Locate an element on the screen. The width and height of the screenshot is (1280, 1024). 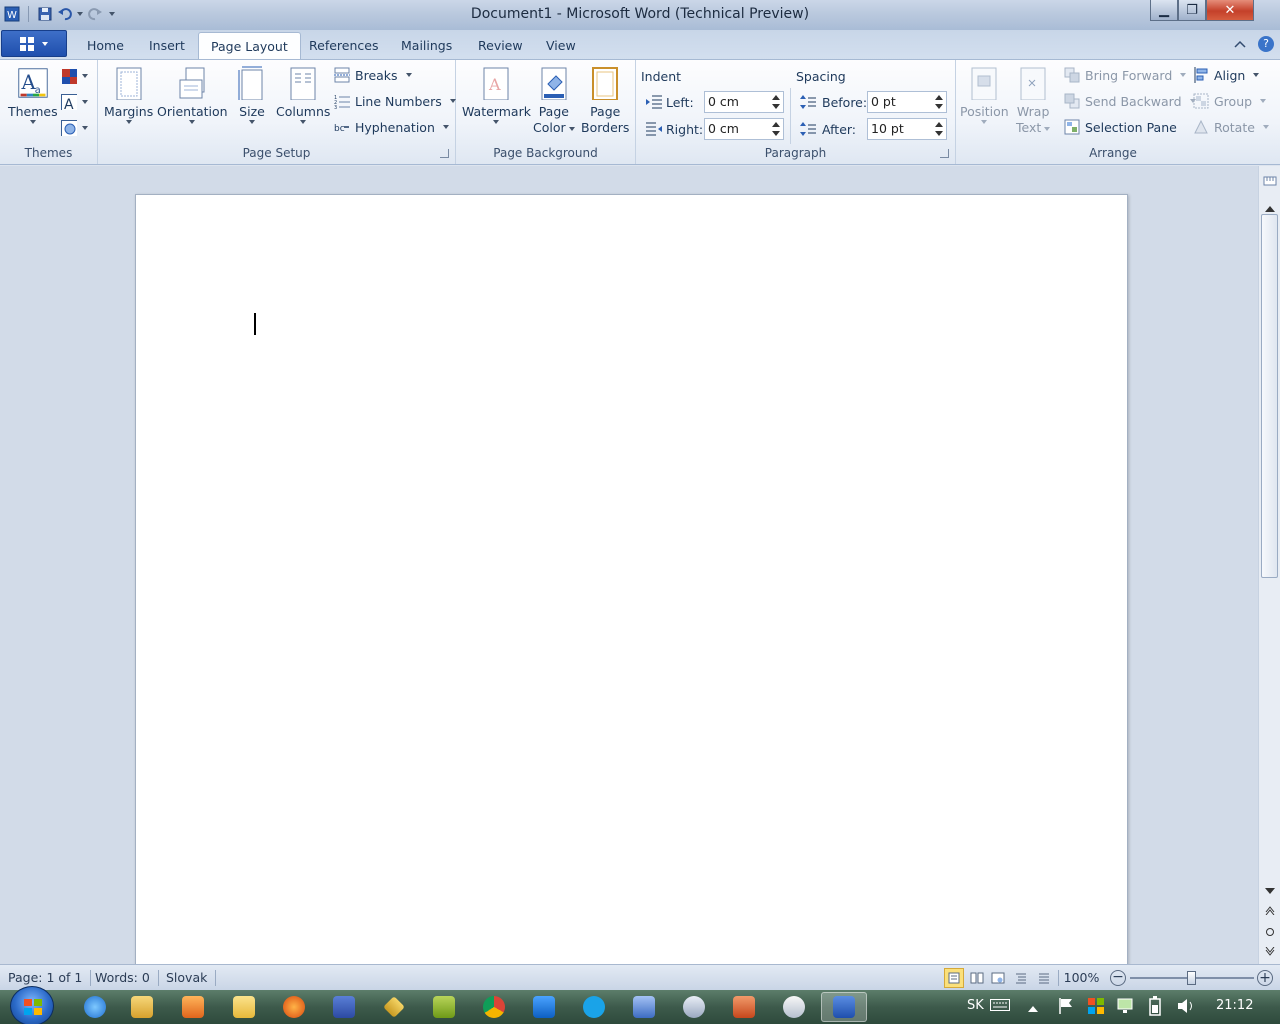
select-browse-object-icon is located at coordinates (1270, 933).